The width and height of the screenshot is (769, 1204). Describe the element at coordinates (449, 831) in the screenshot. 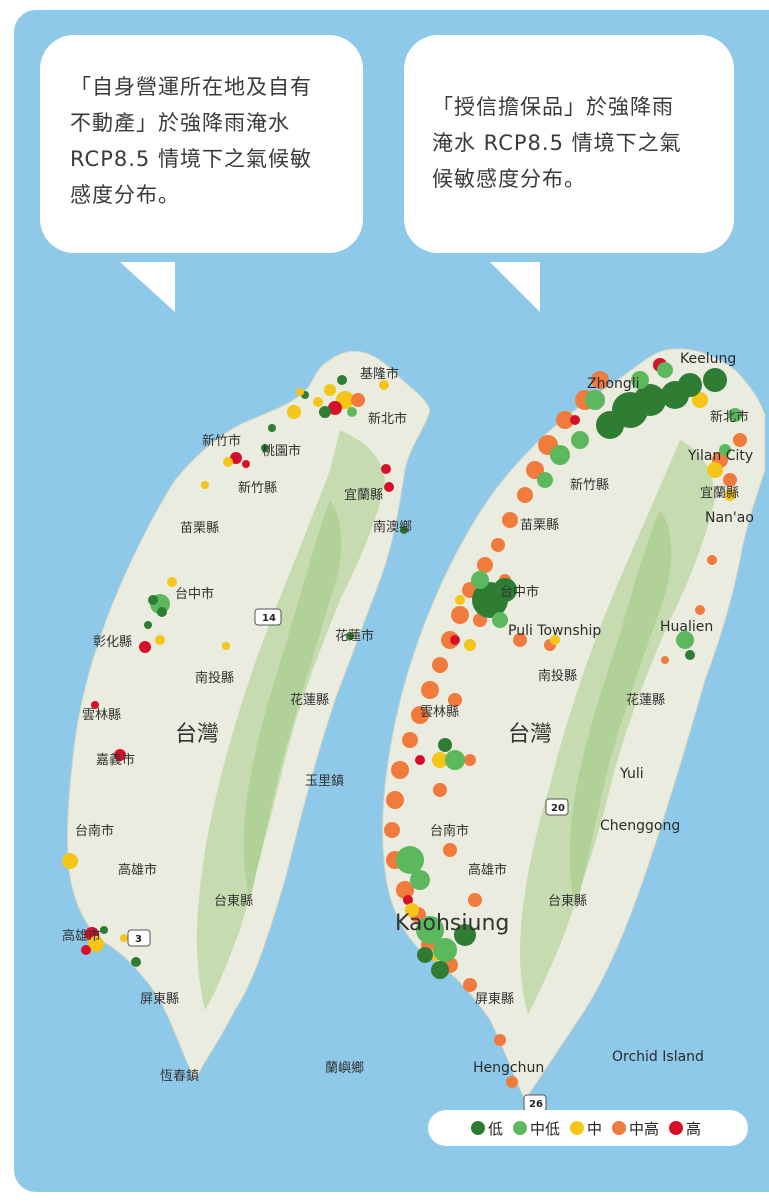

I see `label-tainan-right: 台南市` at that location.